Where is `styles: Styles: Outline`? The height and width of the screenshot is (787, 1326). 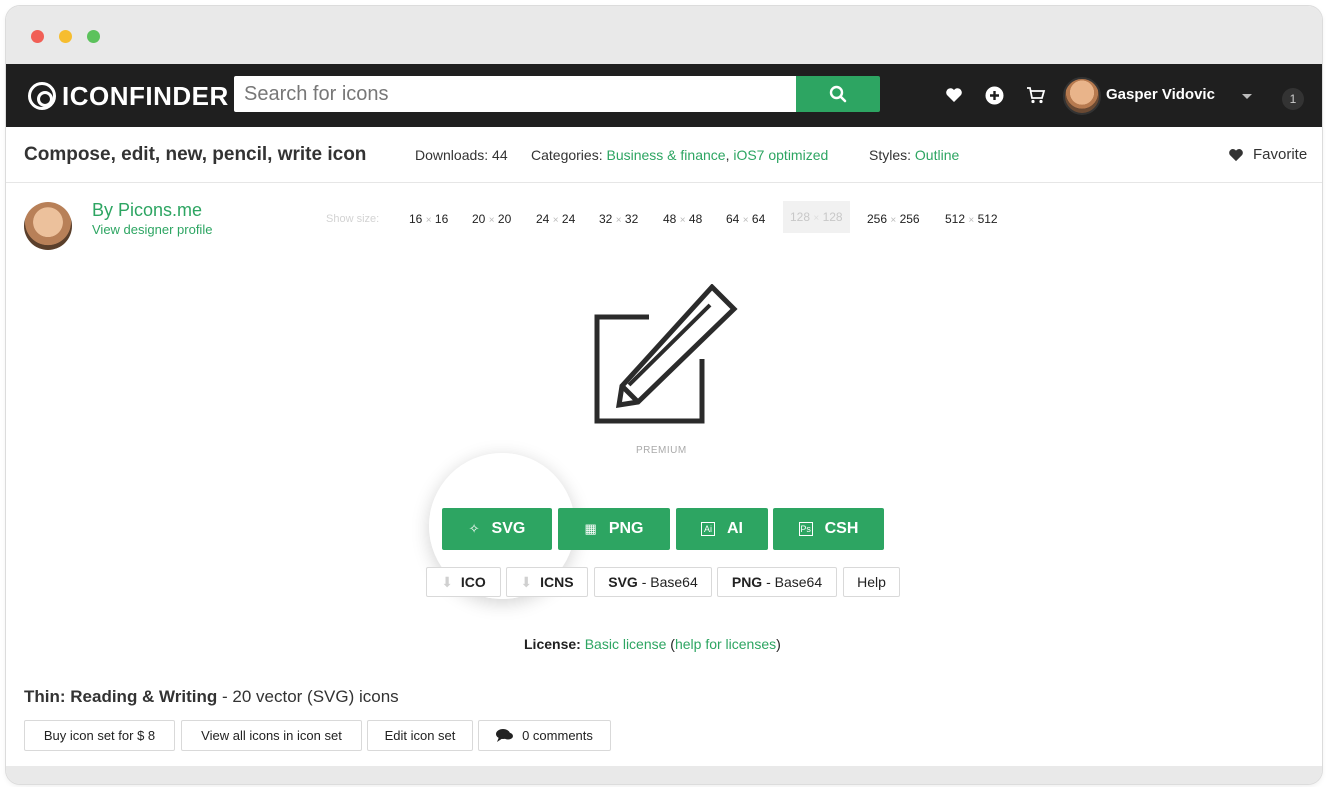 styles: Styles: Outline is located at coordinates (914, 155).